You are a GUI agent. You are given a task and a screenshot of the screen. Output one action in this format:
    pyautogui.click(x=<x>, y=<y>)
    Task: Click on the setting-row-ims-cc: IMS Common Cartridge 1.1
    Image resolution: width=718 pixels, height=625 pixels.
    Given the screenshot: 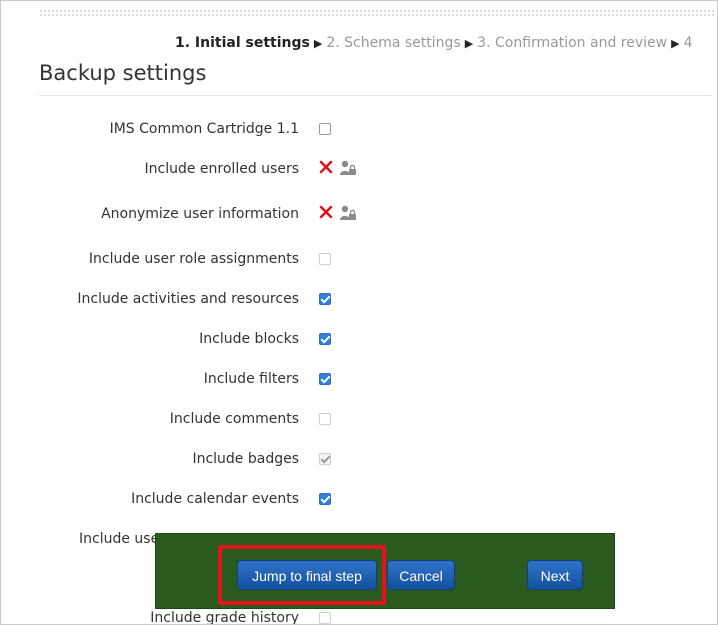 What is the action you would take?
    pyautogui.click(x=359, y=129)
    